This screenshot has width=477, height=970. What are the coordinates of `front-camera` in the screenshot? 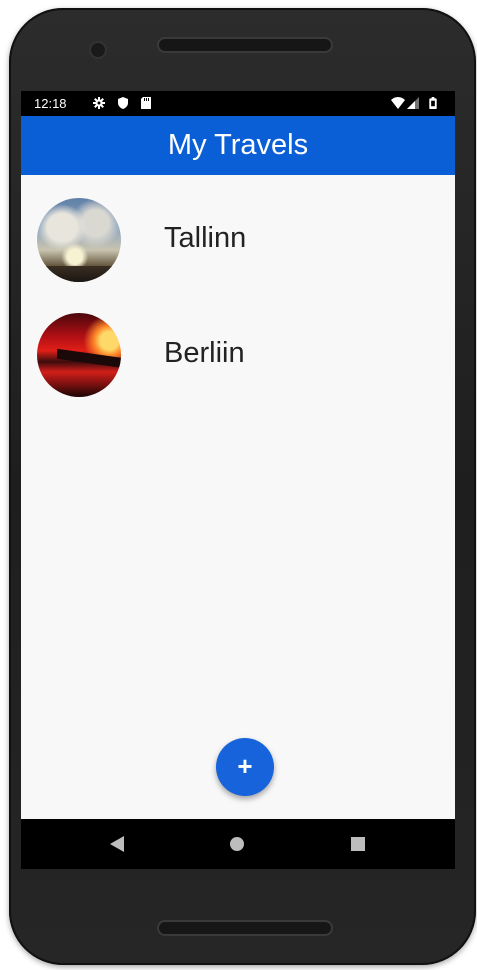 It's located at (98, 50).